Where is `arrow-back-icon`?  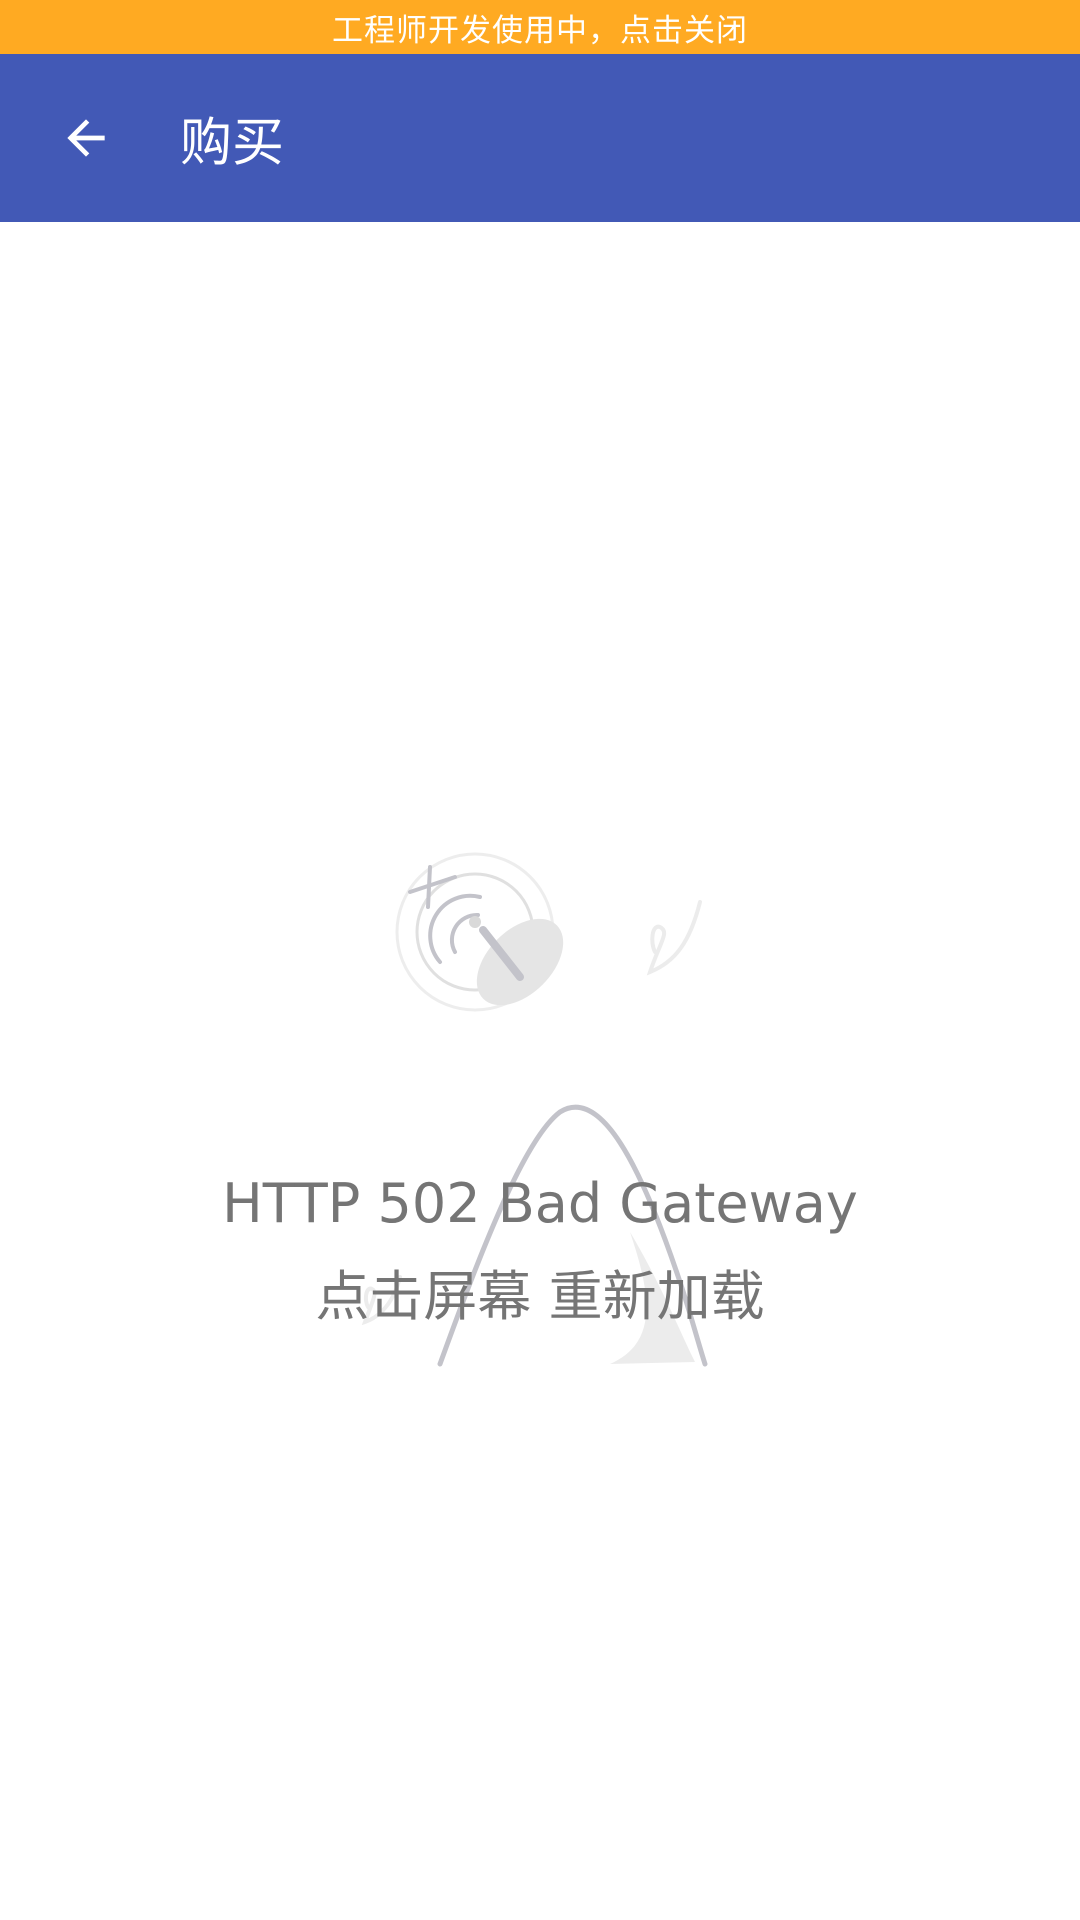 arrow-back-icon is located at coordinates (86, 138).